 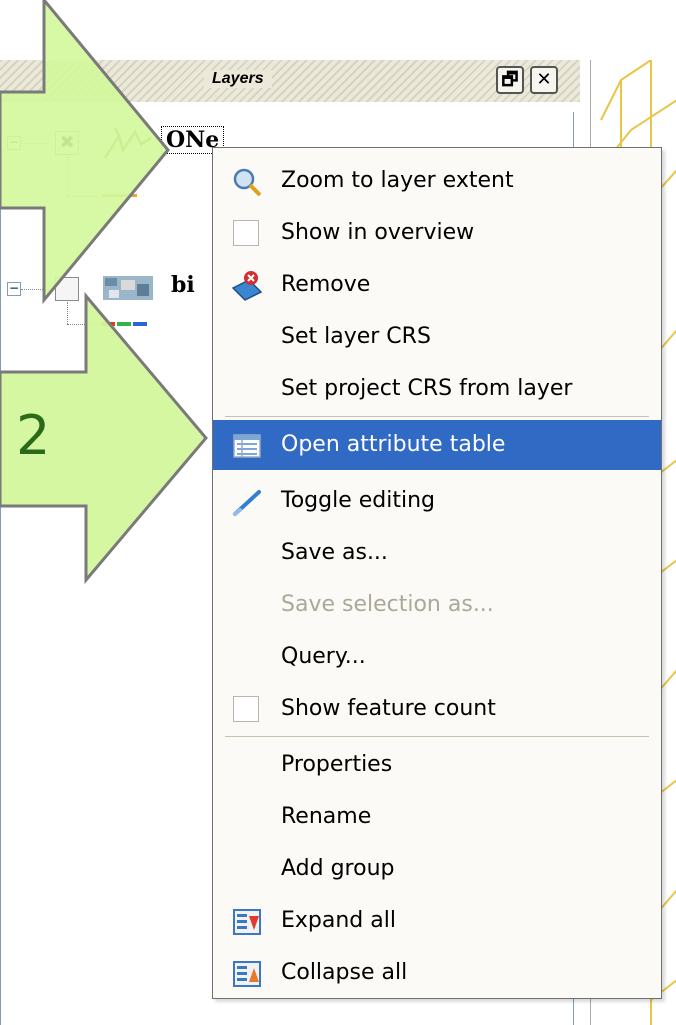 I want to click on menu-item-show-in-overview: Show in overview, so click(x=437, y=233).